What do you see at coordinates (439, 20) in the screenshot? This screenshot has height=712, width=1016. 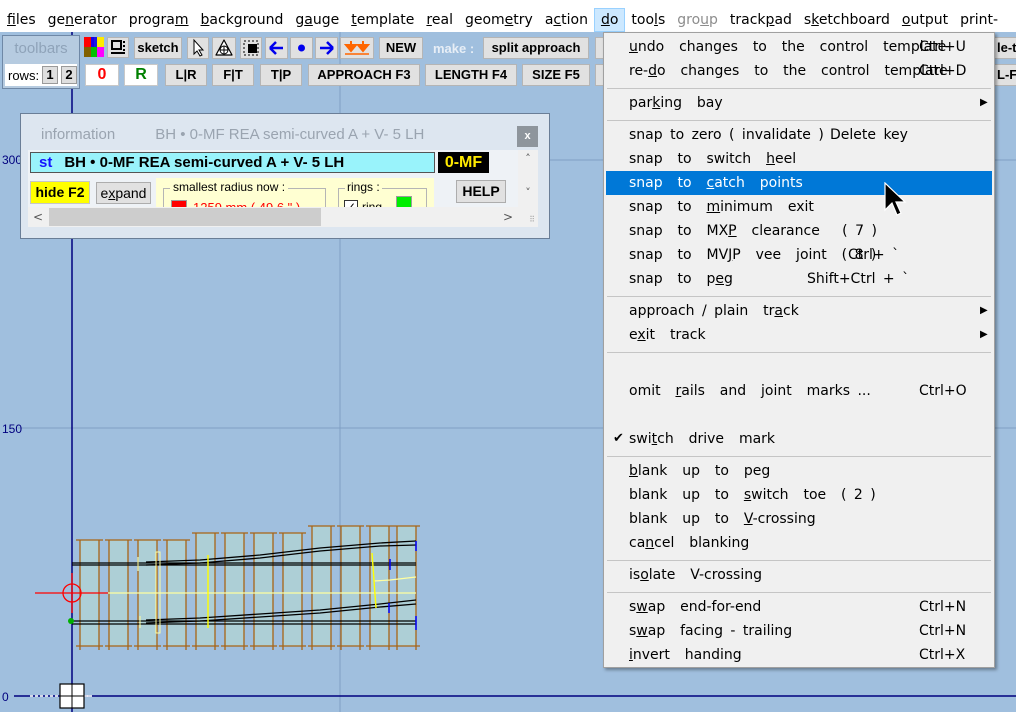 I see `menu-real: real` at bounding box center [439, 20].